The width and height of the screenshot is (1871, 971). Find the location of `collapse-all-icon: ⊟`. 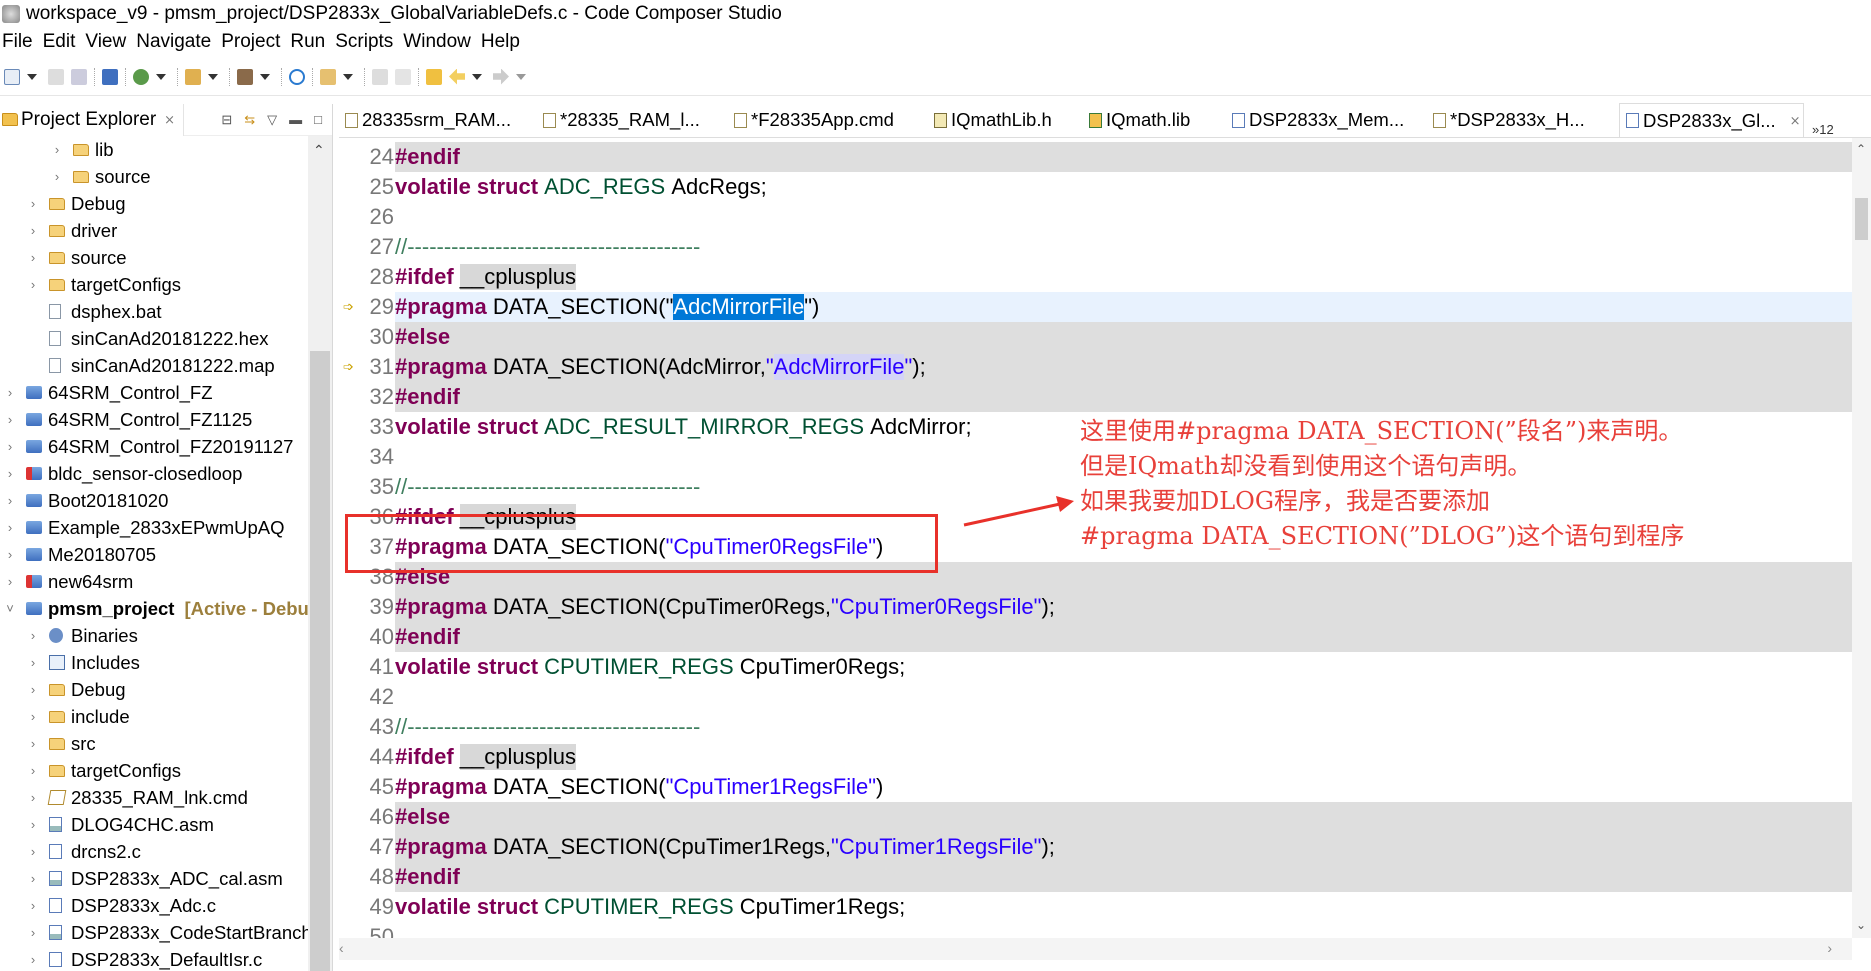

collapse-all-icon: ⊟ is located at coordinates (226, 120).